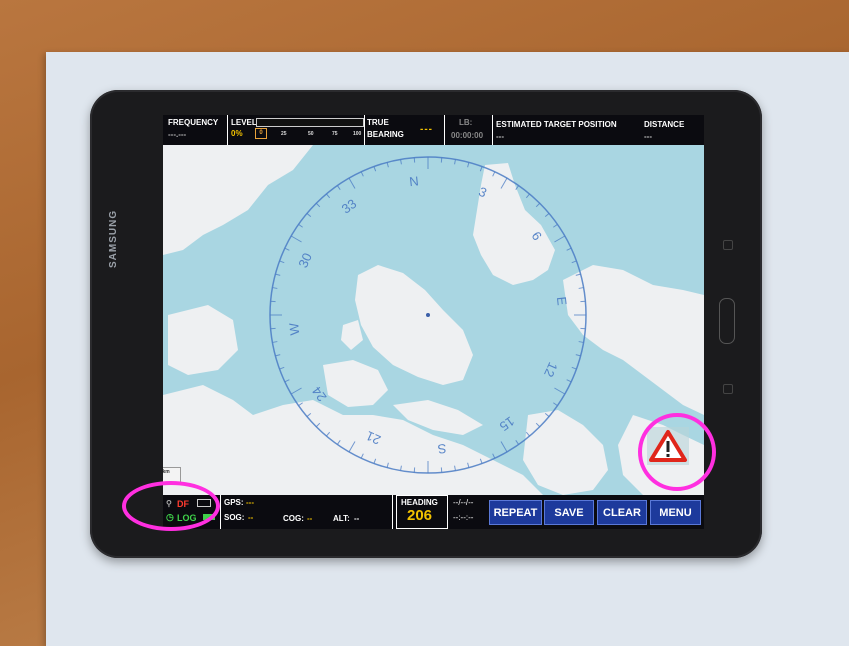  What do you see at coordinates (335, 134) in the screenshot?
I see `level-scale-75: 75` at bounding box center [335, 134].